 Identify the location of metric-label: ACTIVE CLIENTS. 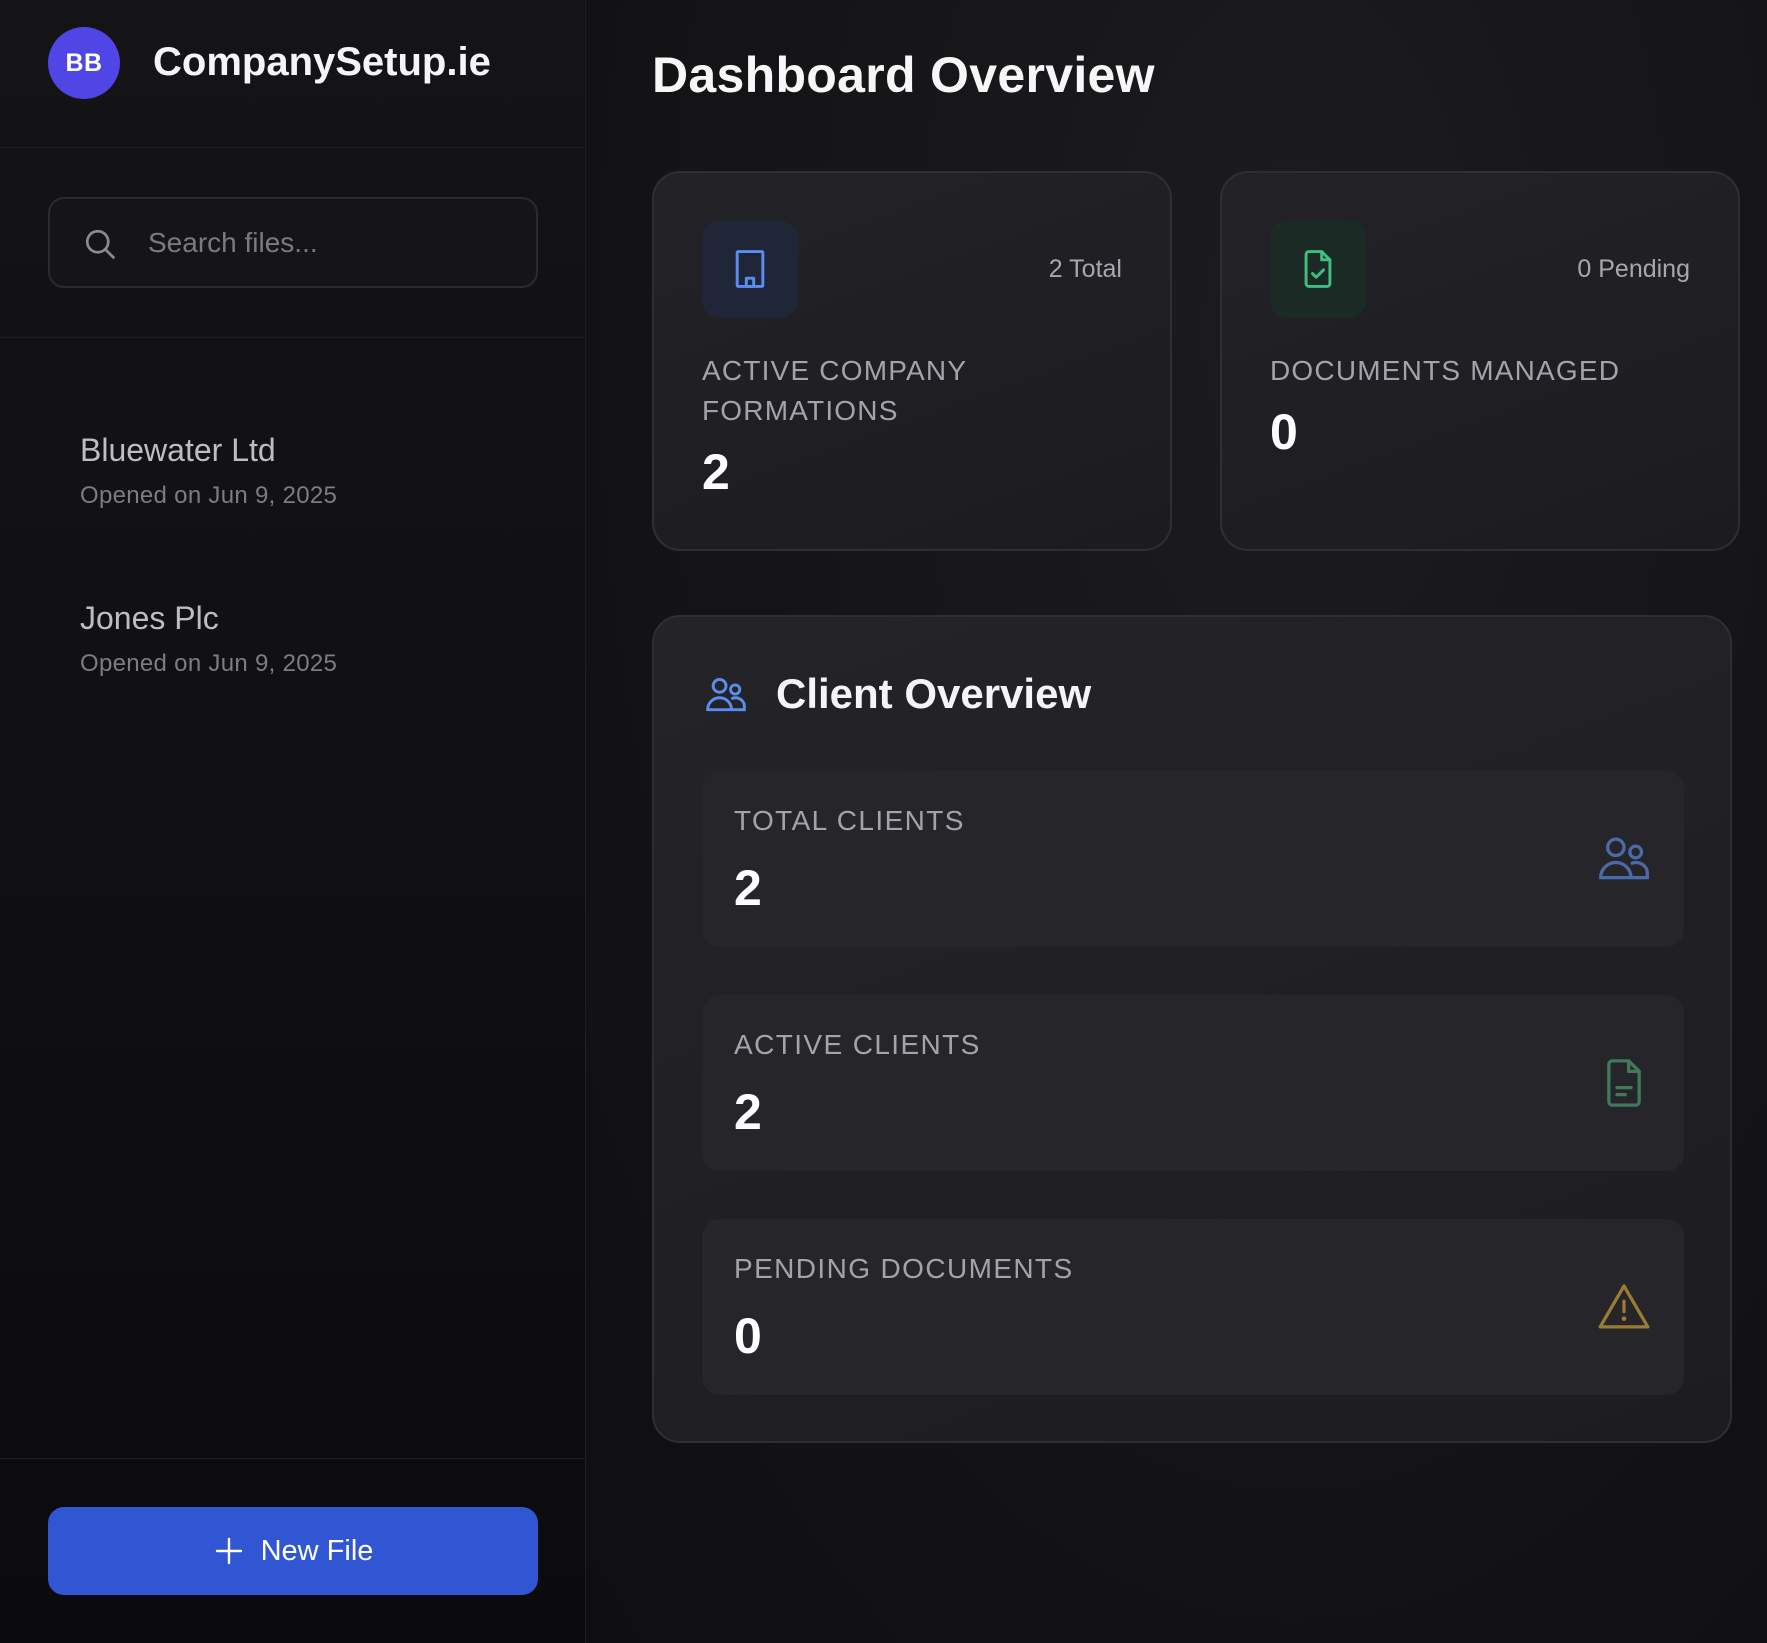
(857, 1044).